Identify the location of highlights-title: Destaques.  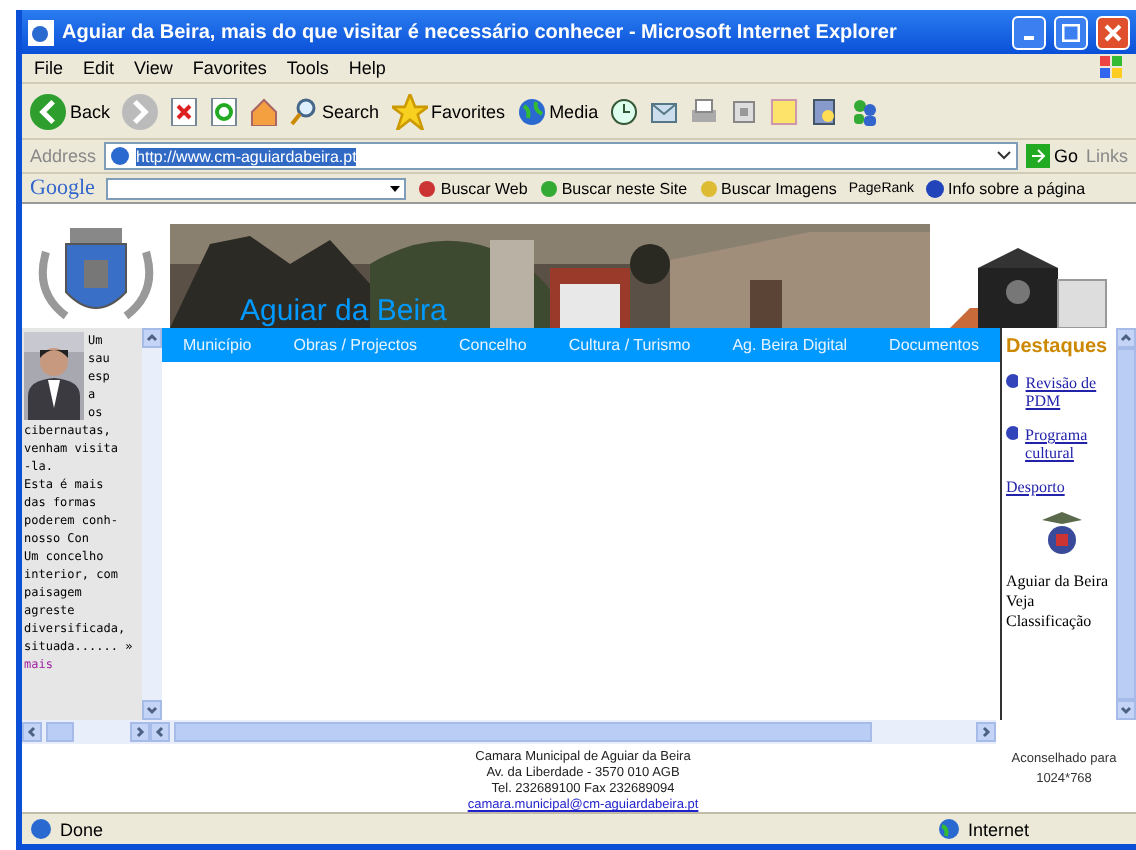
(1058, 347).